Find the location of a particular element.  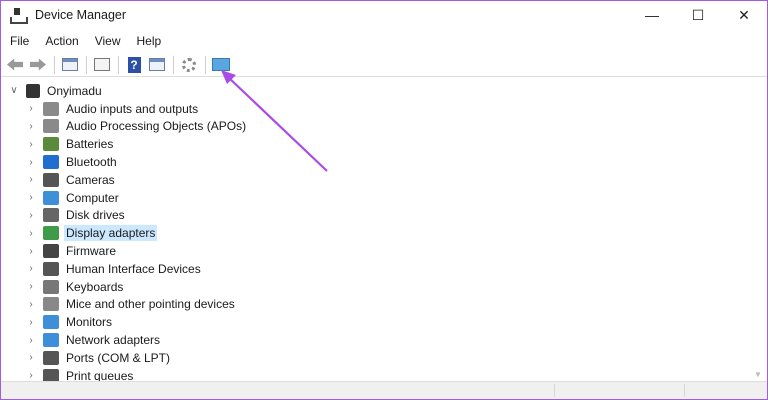

ports-com-lpt-icon is located at coordinates (51, 357).